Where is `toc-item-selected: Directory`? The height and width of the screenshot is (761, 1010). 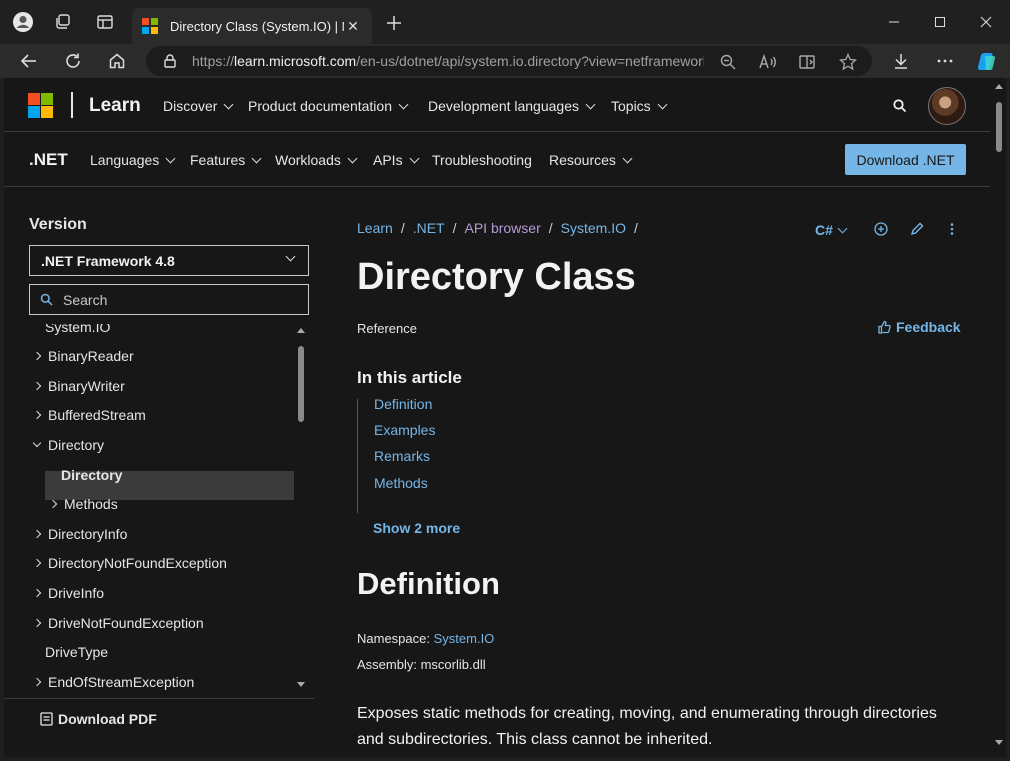
toc-item-selected: Directory is located at coordinates (91, 475).